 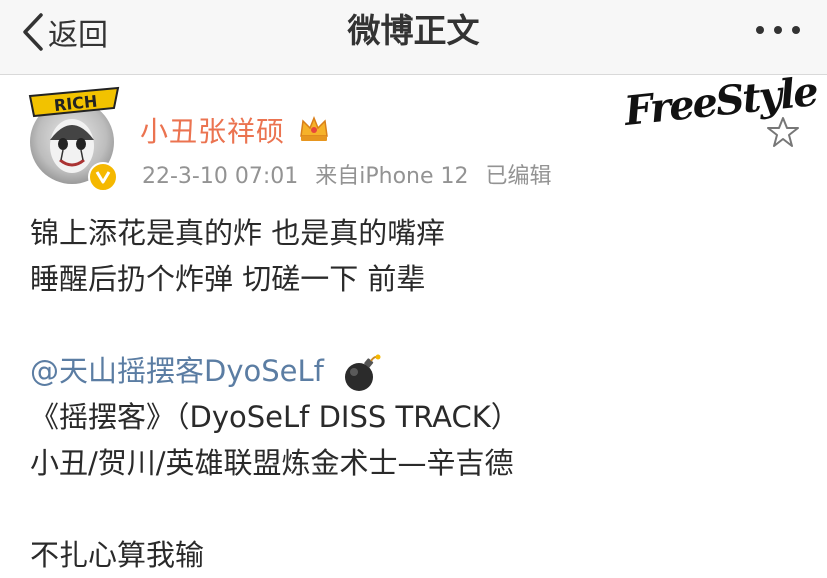 I want to click on post-timestamp: 22-3-10 07:01, so click(x=220, y=176).